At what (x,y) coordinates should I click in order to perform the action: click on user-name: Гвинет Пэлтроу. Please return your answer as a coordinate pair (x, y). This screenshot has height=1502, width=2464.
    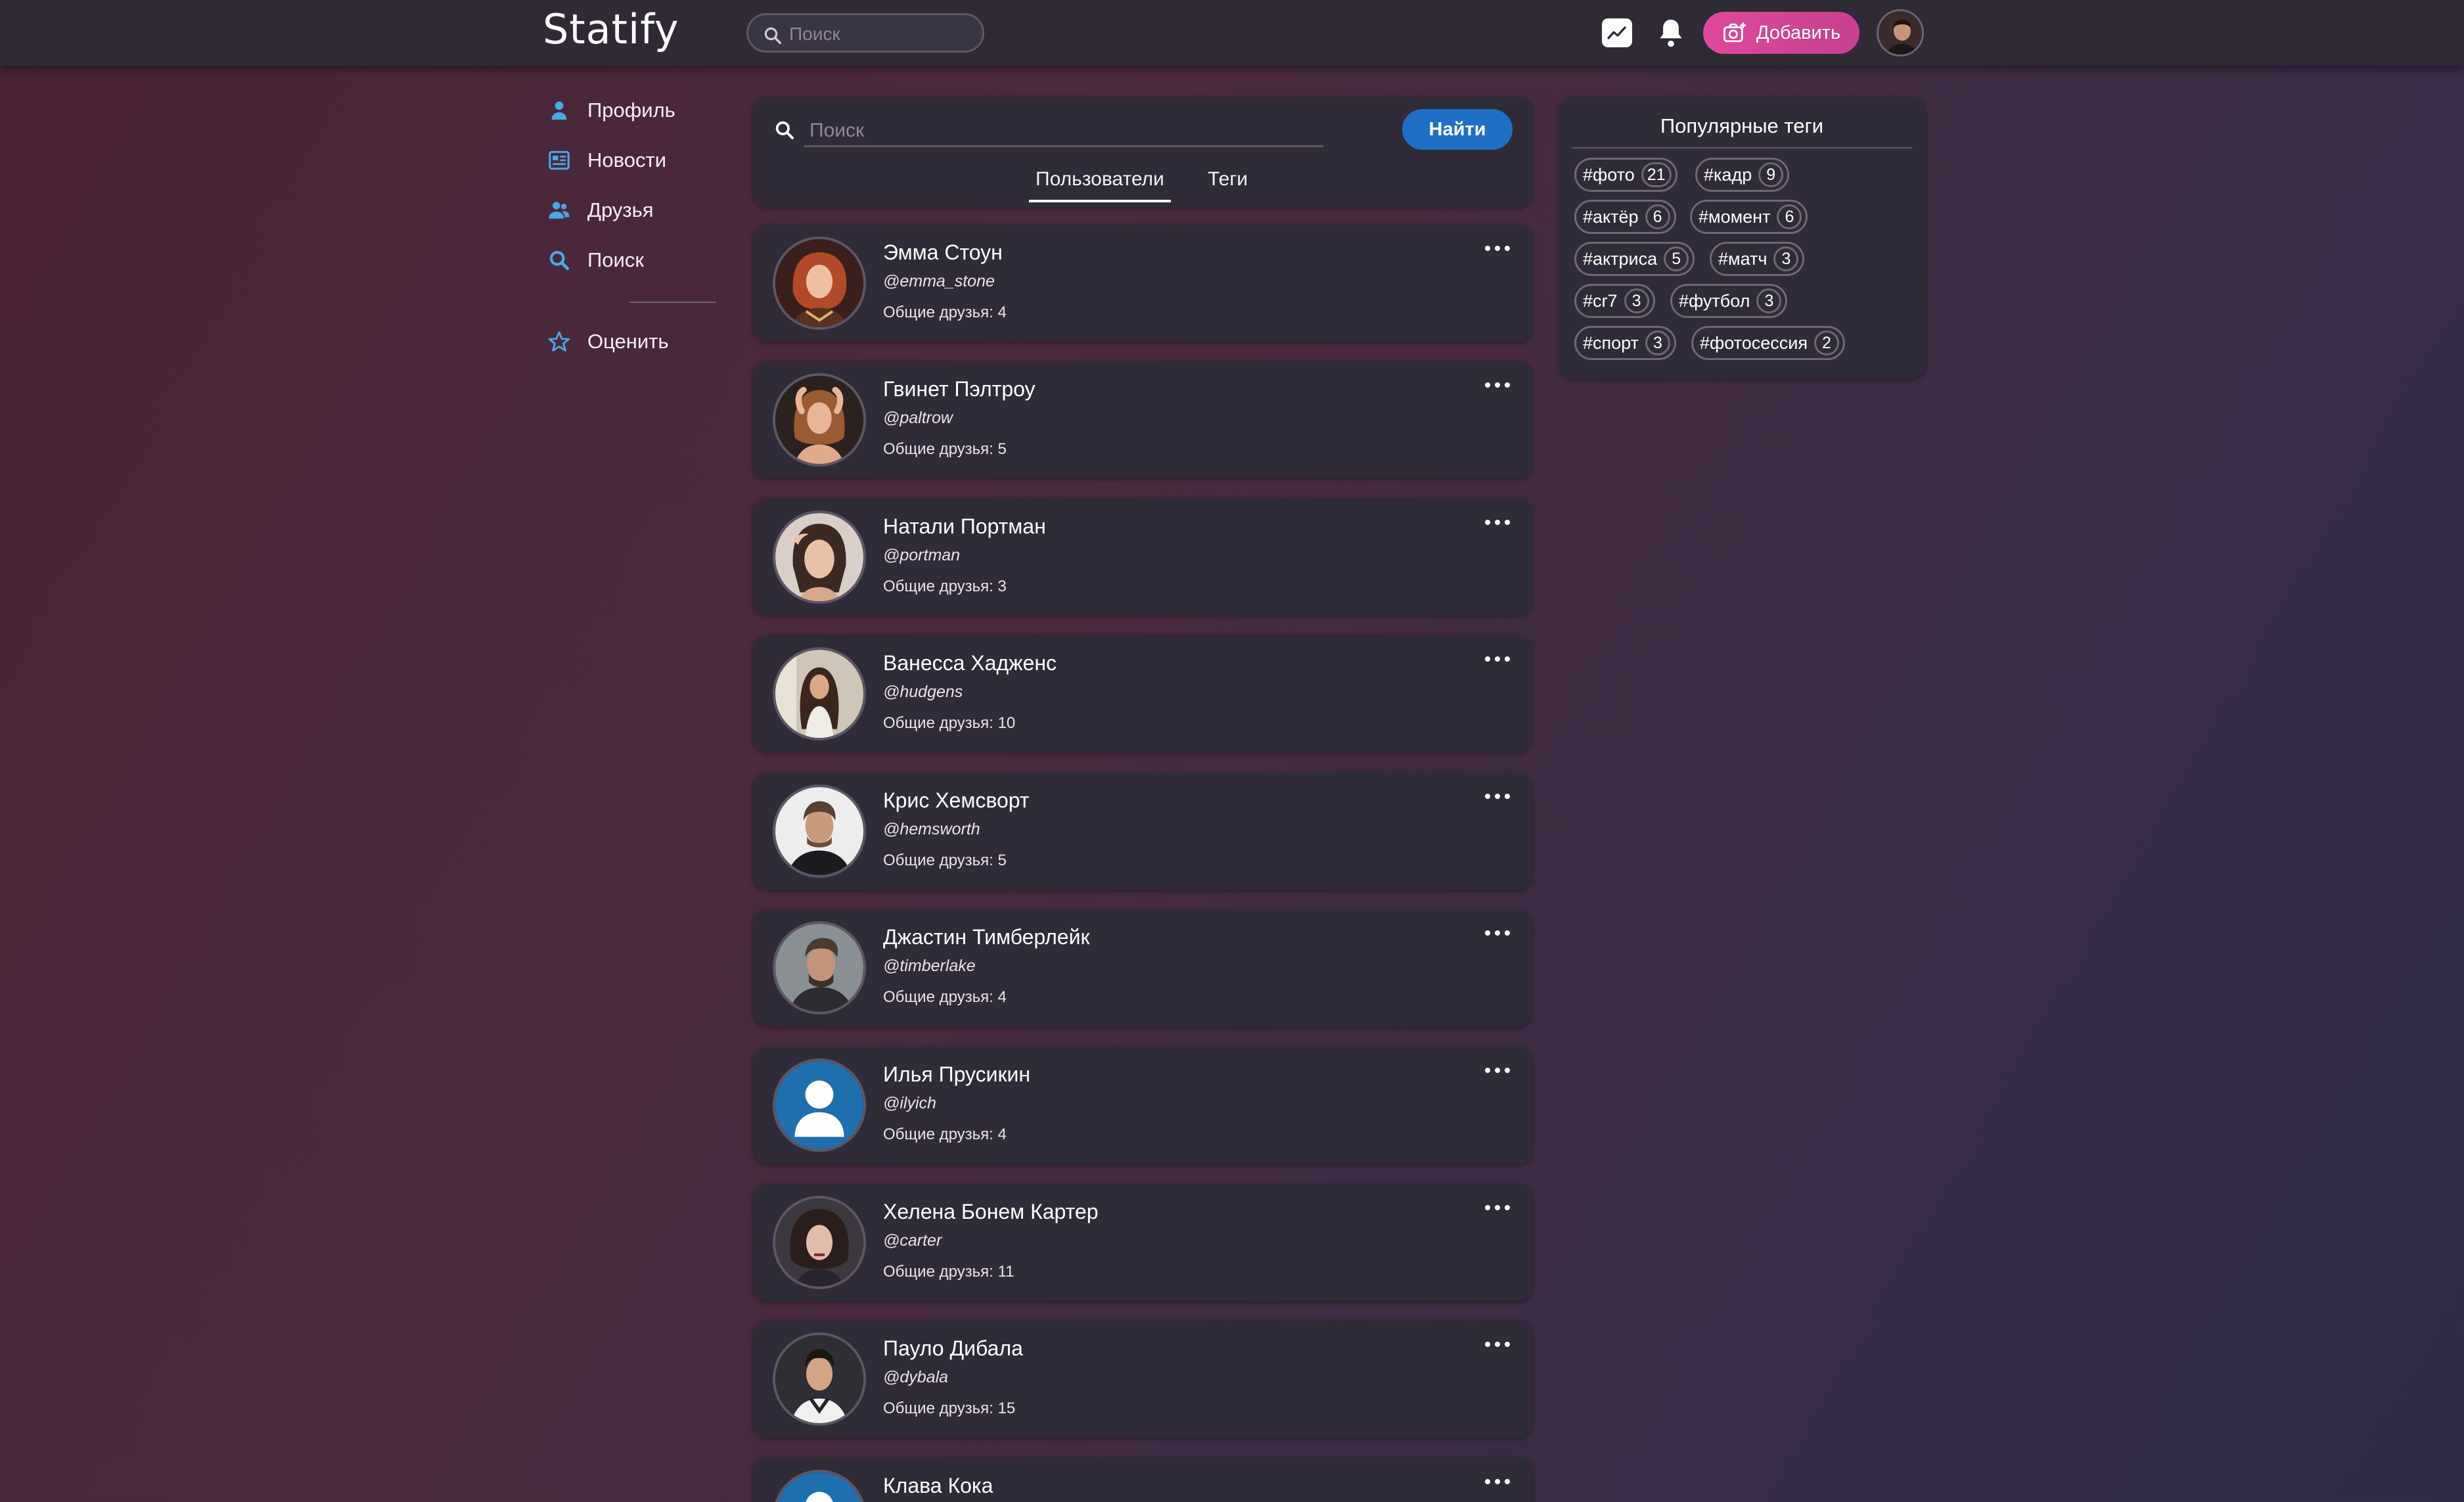
    Looking at the image, I should click on (960, 389).